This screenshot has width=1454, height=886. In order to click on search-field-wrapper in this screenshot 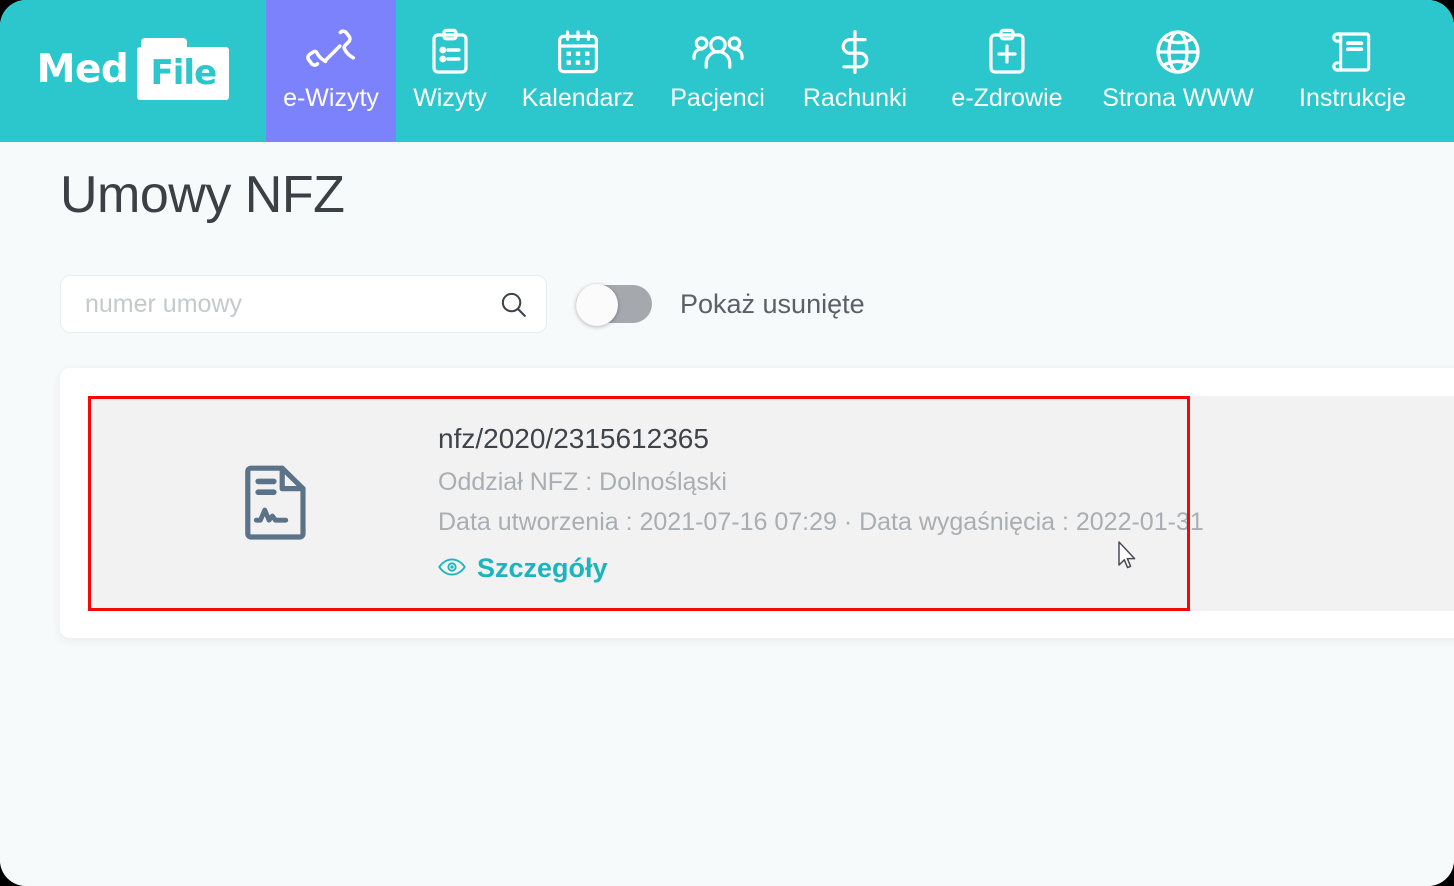, I will do `click(303, 304)`.